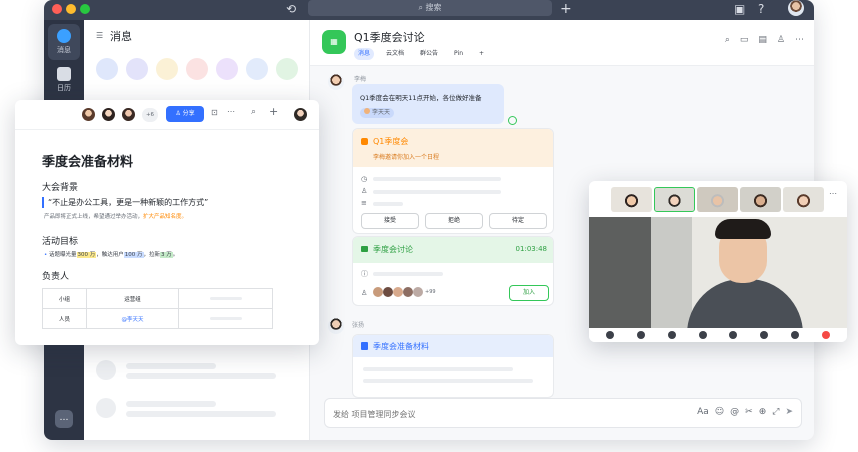 This screenshot has height=452, width=858. I want to click on document-toolbar: +6 ♙ 分享 ⊡ ⋯ ⌕ +, so click(167, 115).